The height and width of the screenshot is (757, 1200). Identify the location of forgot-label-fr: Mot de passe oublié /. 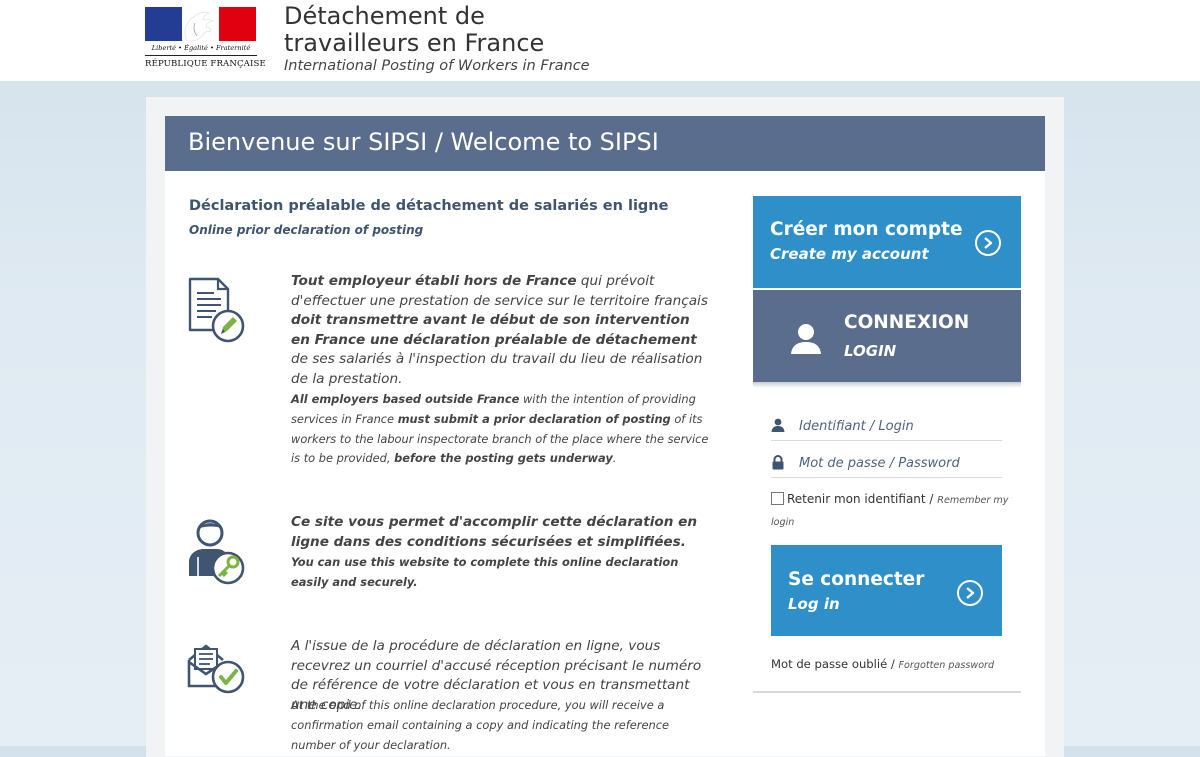
(835, 664).